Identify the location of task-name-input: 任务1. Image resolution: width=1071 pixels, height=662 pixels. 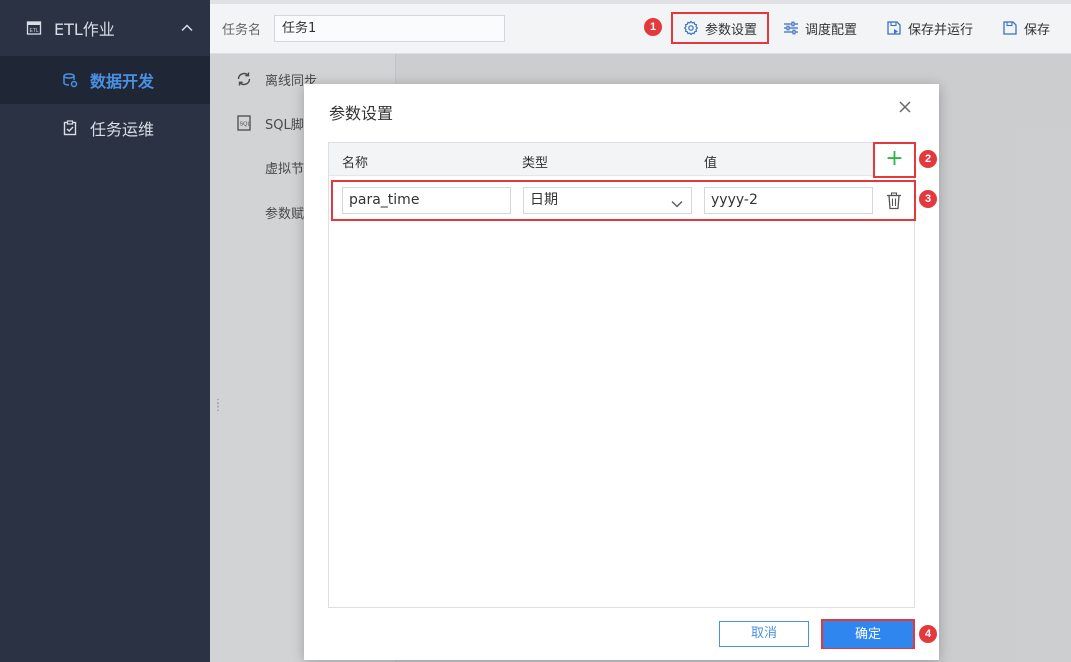
(389, 28).